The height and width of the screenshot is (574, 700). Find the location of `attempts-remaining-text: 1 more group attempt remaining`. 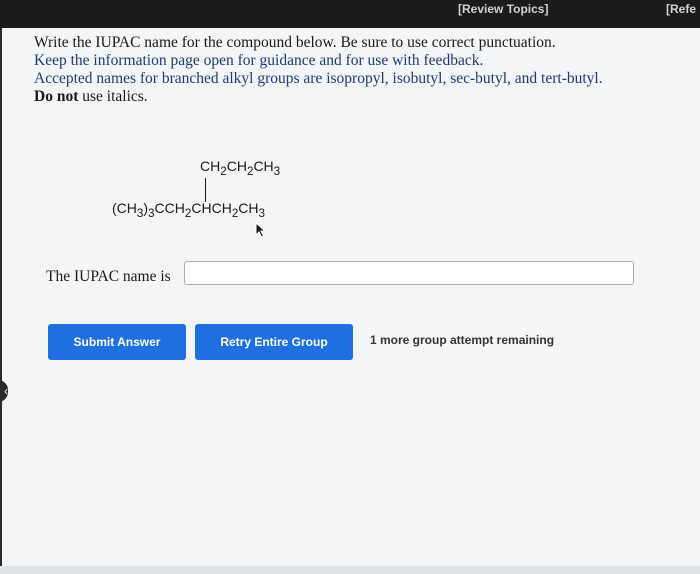

attempts-remaining-text: 1 more group attempt remaining is located at coordinates (462, 340).